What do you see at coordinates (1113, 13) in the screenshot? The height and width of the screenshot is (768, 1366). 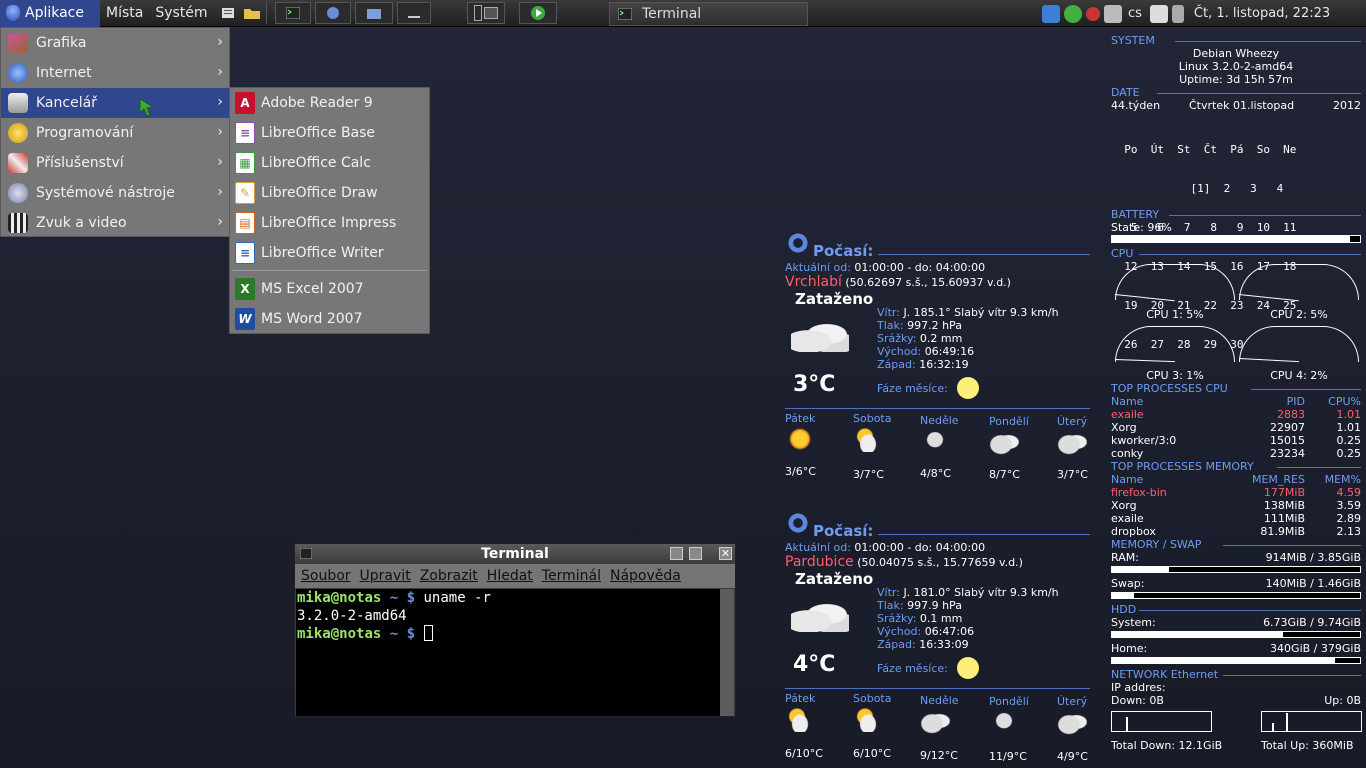 I see `network-icon` at bounding box center [1113, 13].